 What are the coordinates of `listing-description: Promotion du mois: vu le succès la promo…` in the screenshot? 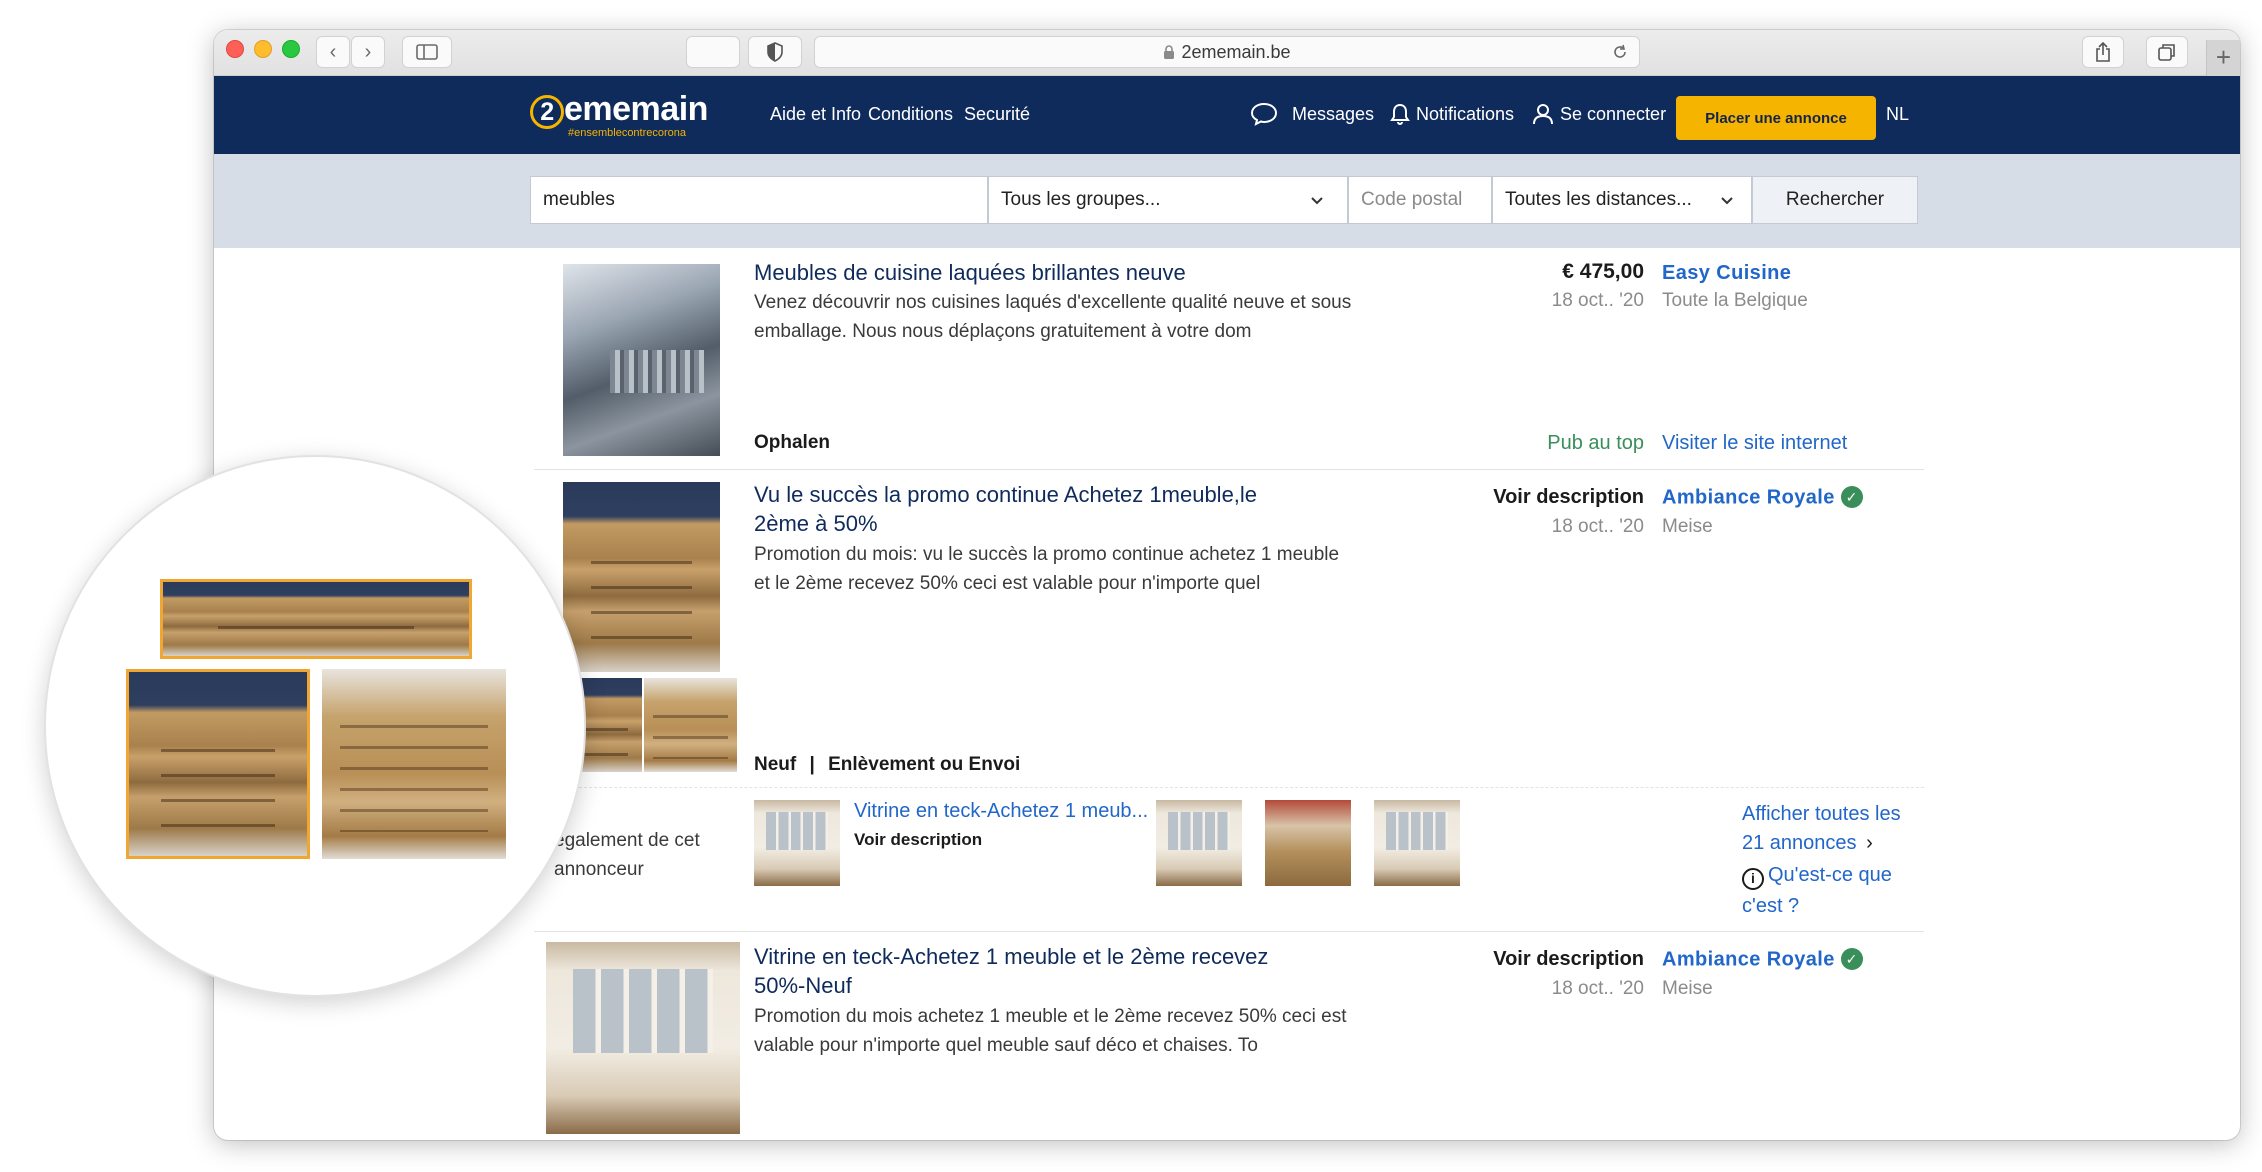 It's located at (1047, 569).